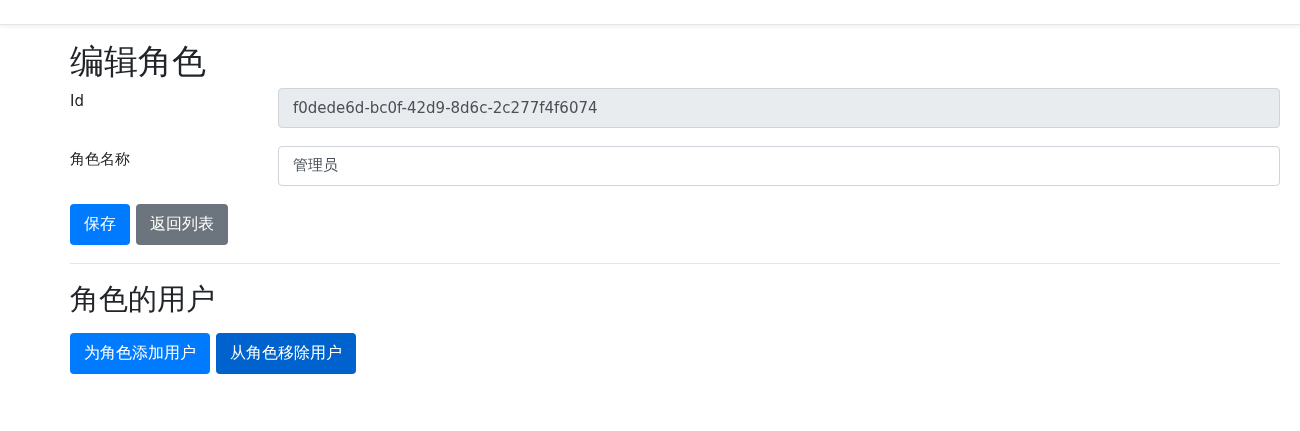  I want to click on section-title: 角色的用户, so click(143, 299).